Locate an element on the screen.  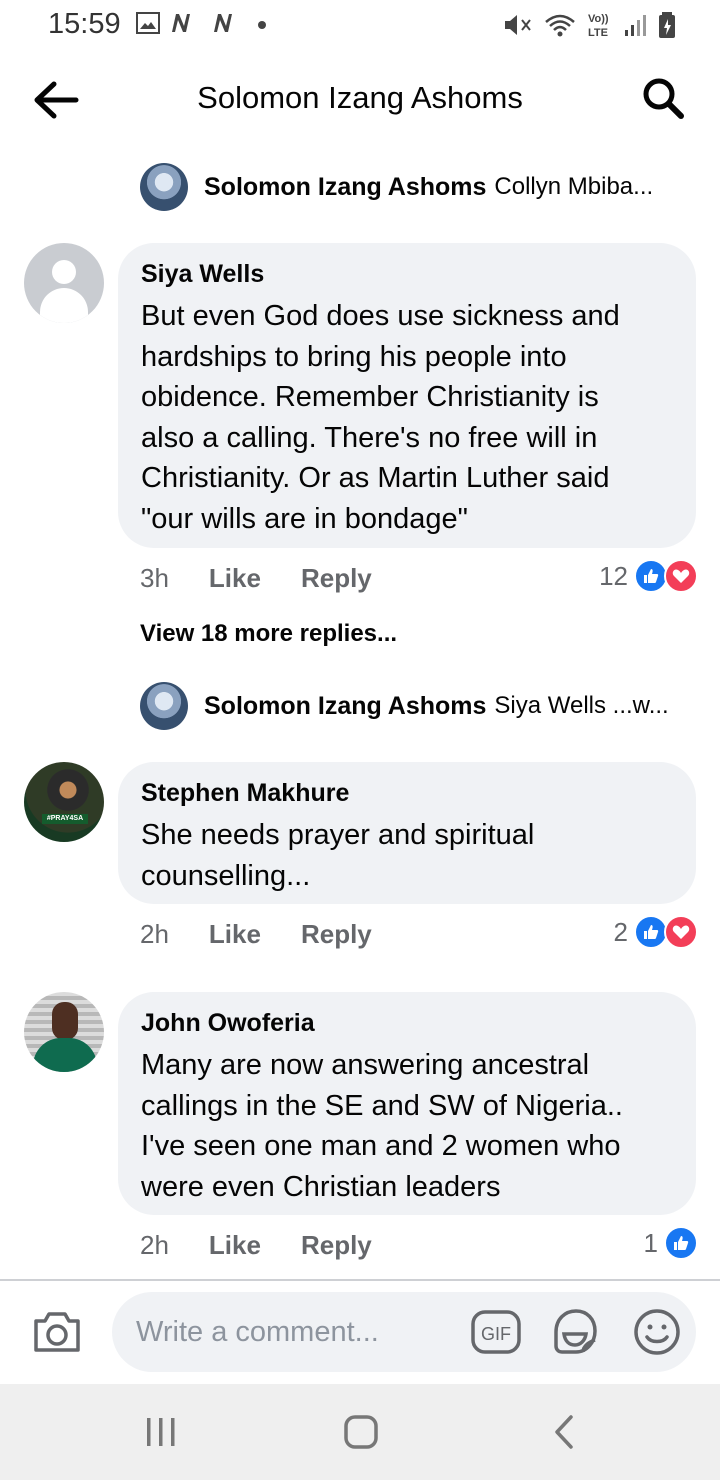
page-title: Solomon Izang Ashoms is located at coordinates (360, 97).